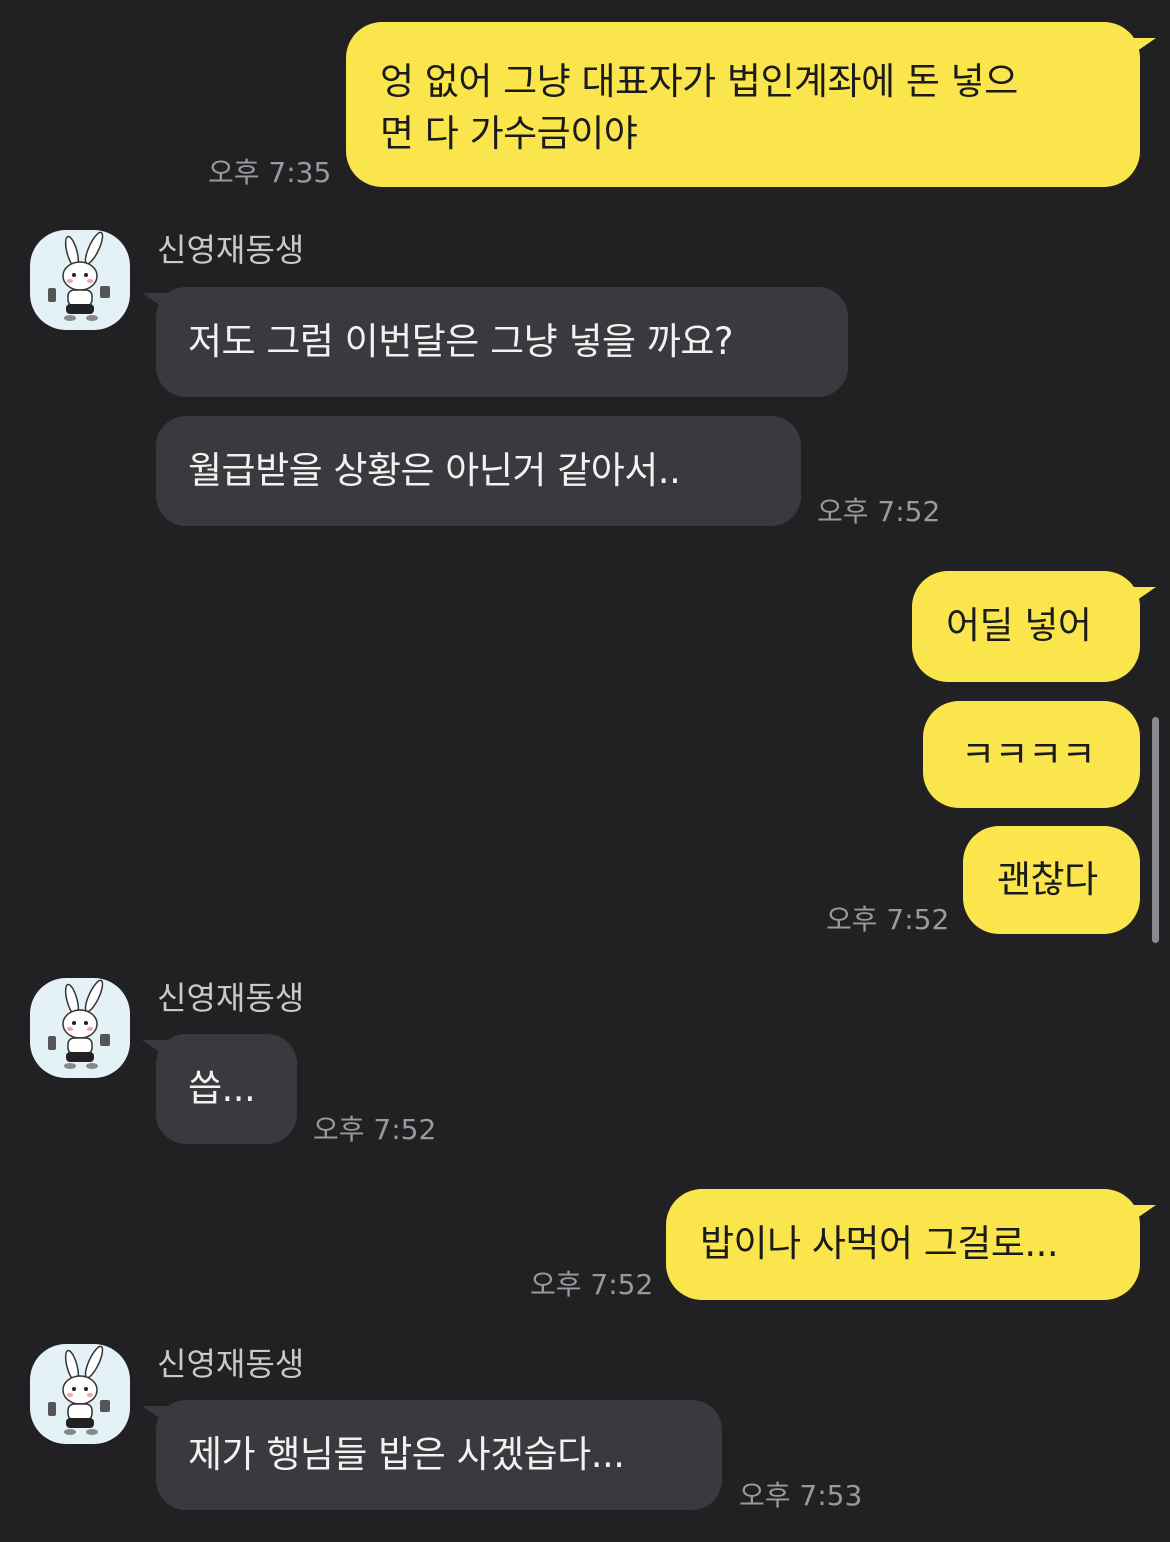  Describe the element at coordinates (1019, 625) in the screenshot. I see `message-text: 어딜 넣어` at that location.